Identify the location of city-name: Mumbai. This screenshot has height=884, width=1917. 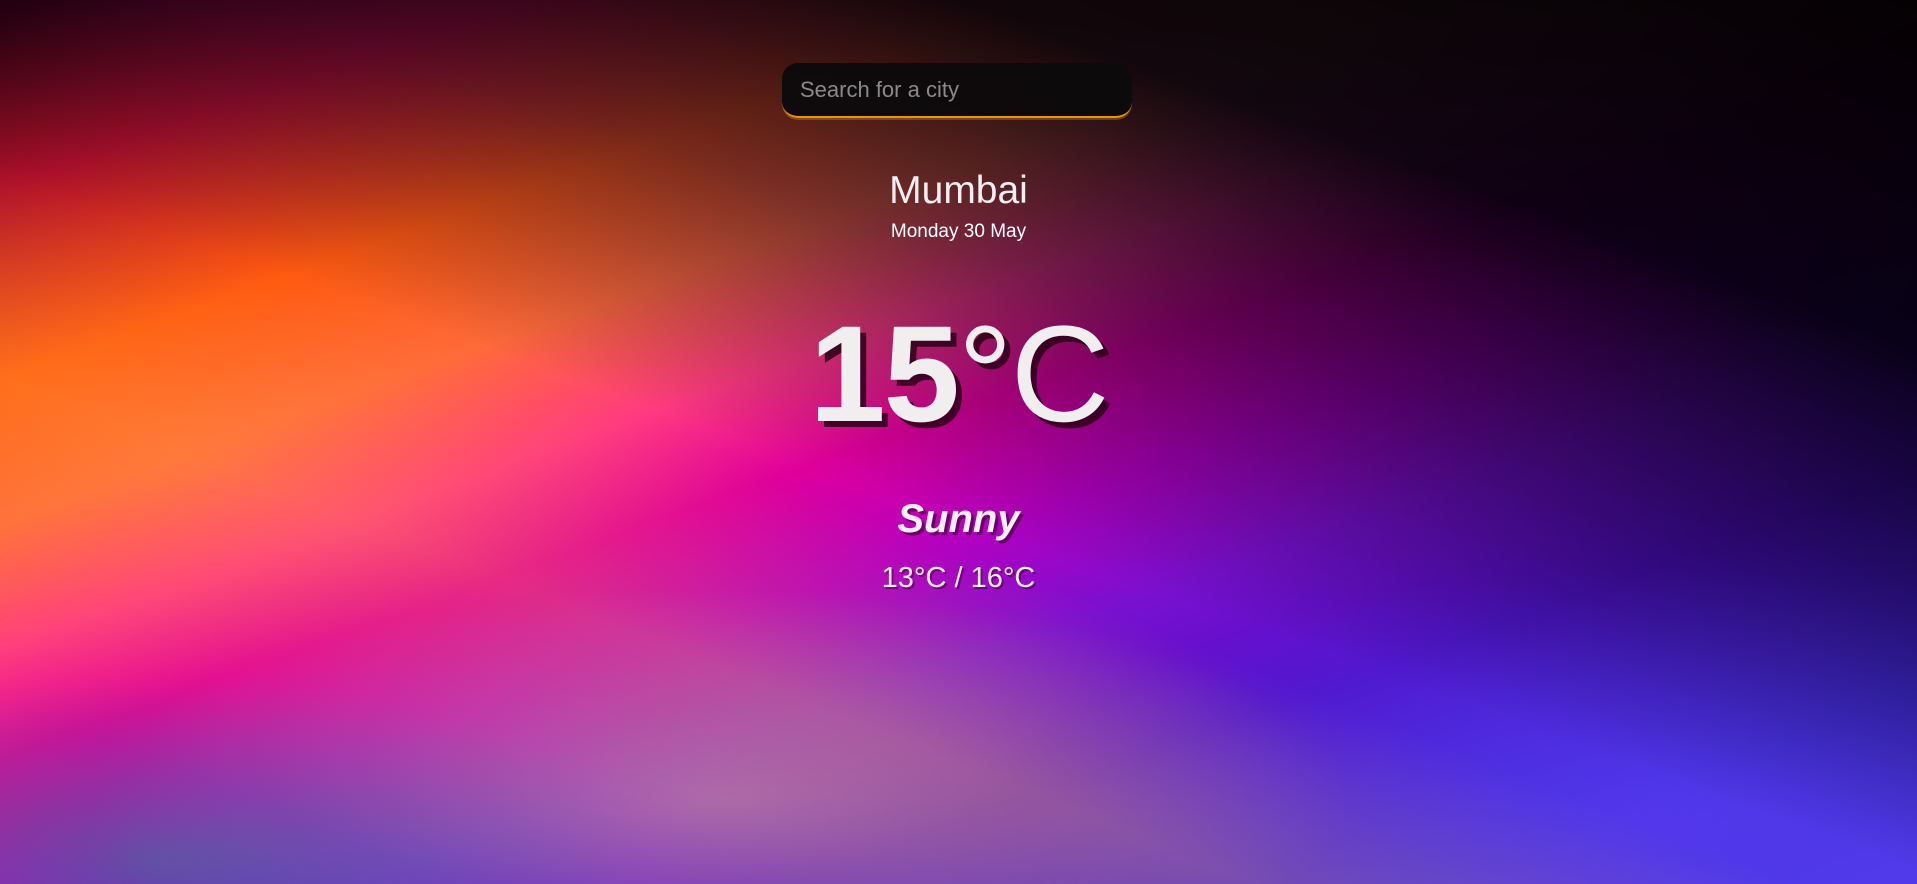
(958, 190).